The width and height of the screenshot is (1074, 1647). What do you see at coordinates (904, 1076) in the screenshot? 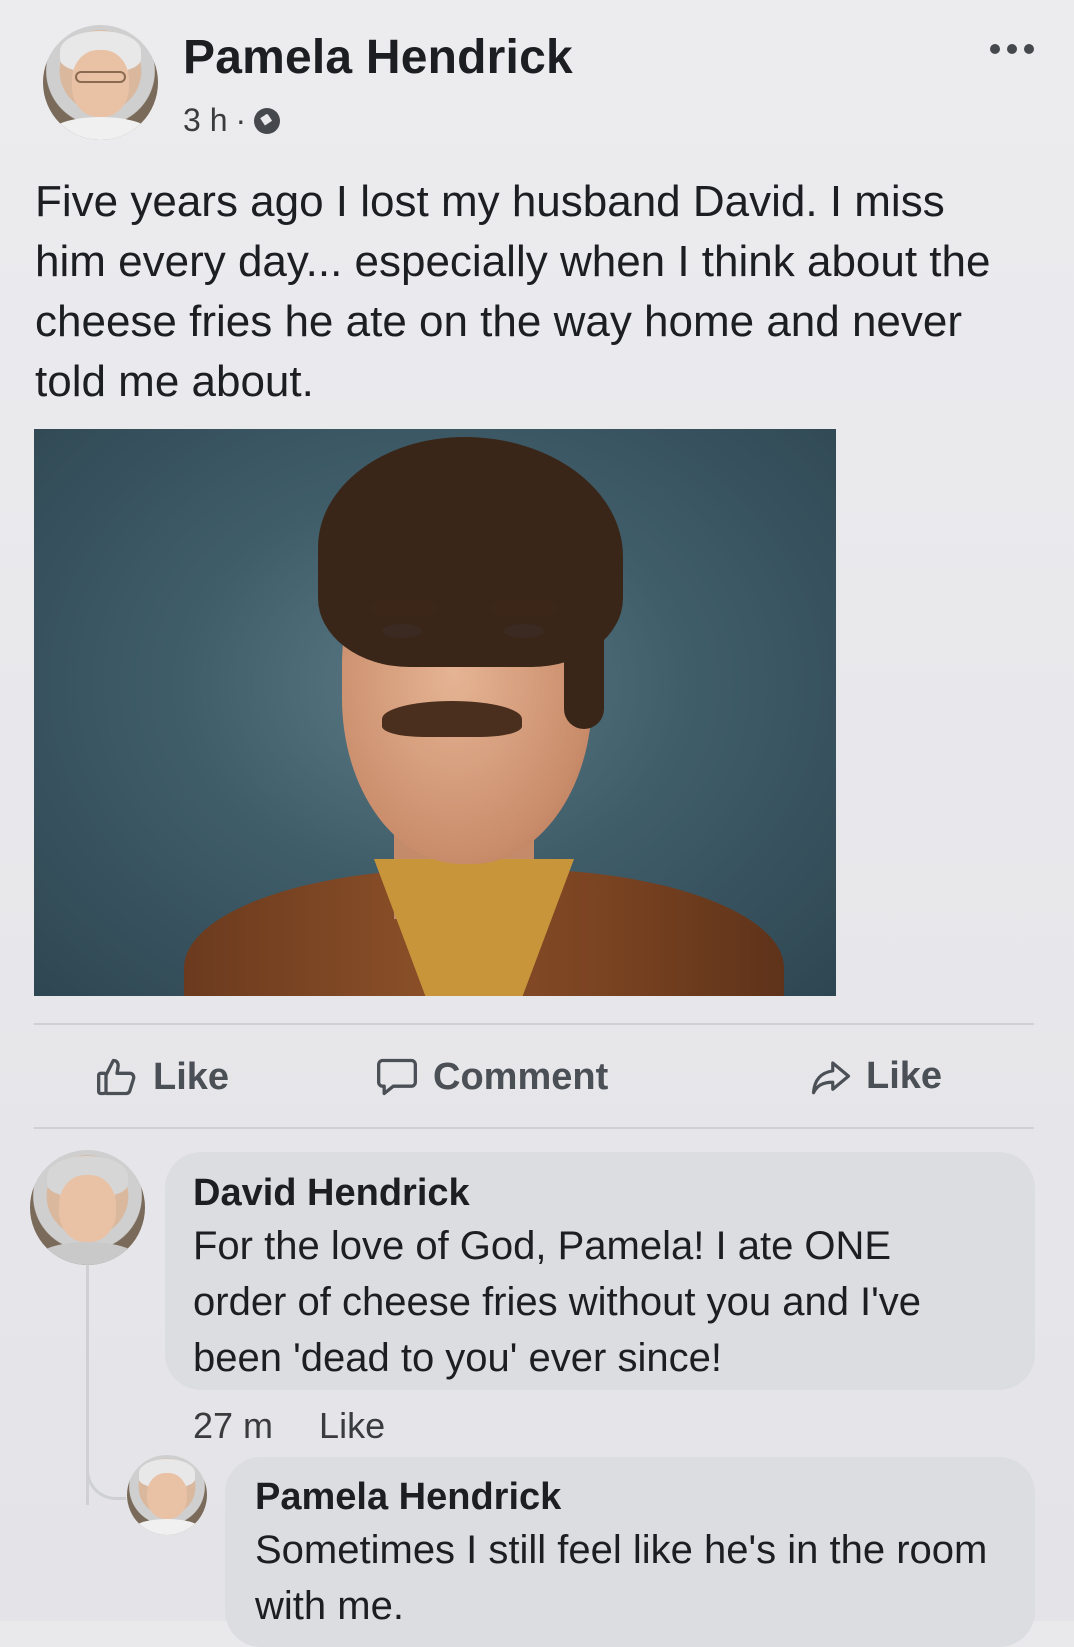
I see `share-label: Like` at bounding box center [904, 1076].